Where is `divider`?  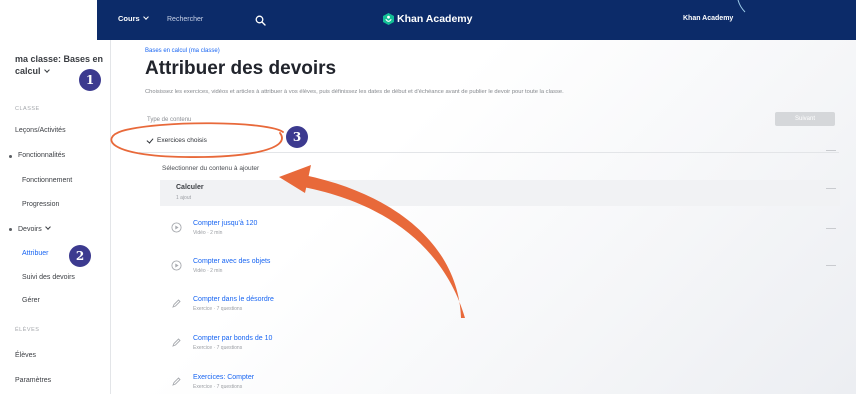
divider is located at coordinates (489, 152).